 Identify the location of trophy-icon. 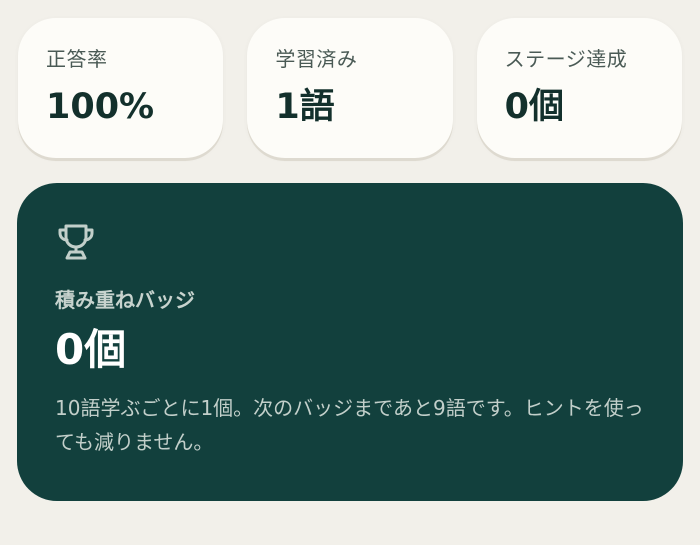
(76, 242).